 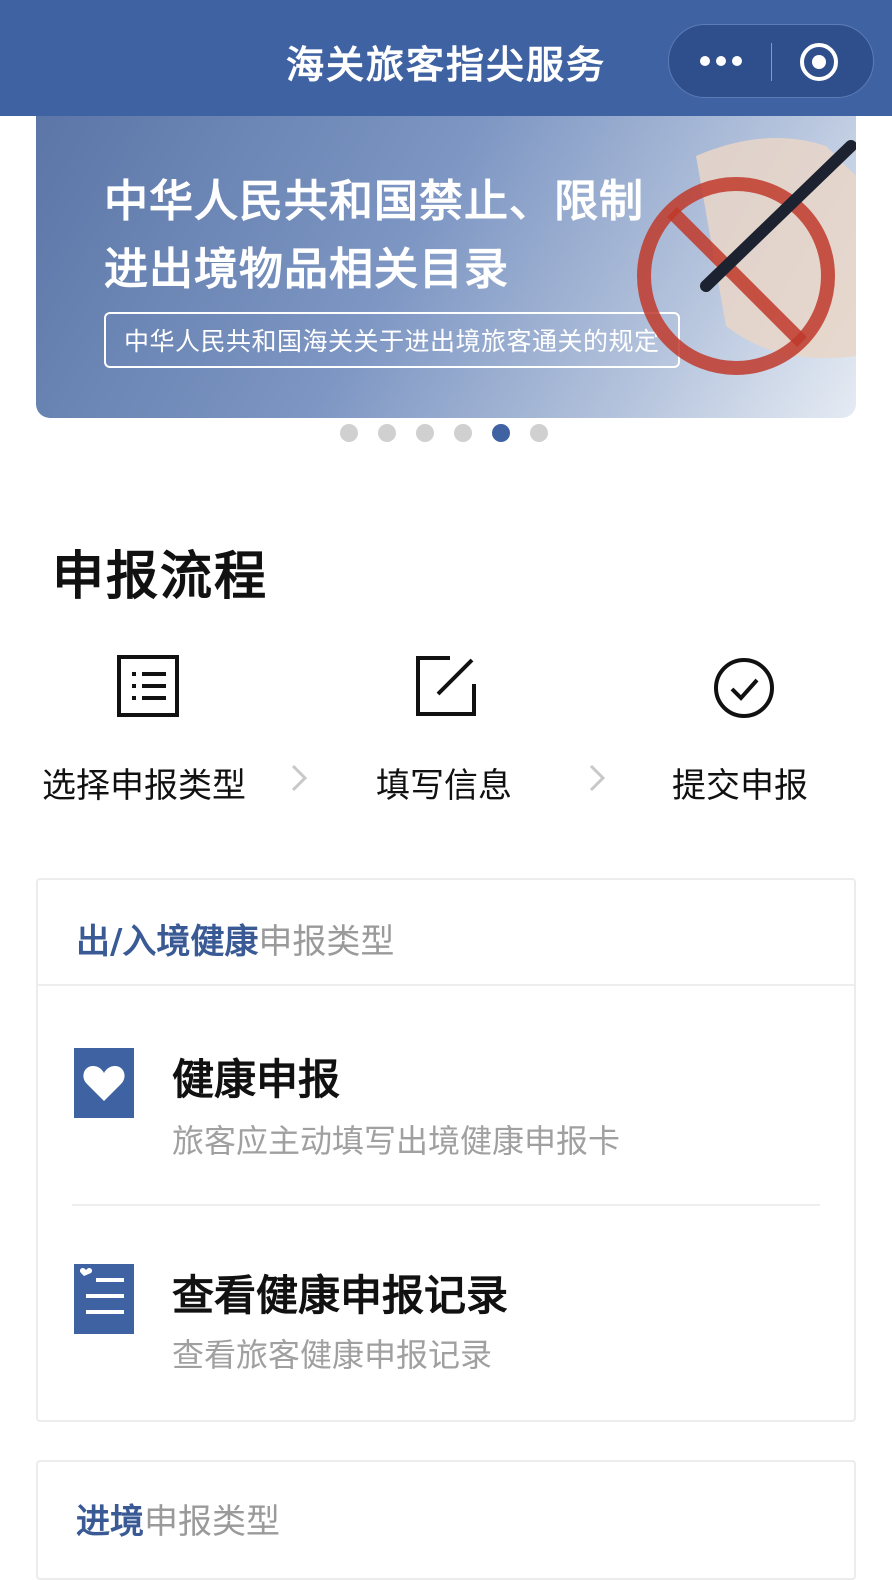 I want to click on navigation-bar: 海关旅客指尖服务, so click(x=446, y=58).